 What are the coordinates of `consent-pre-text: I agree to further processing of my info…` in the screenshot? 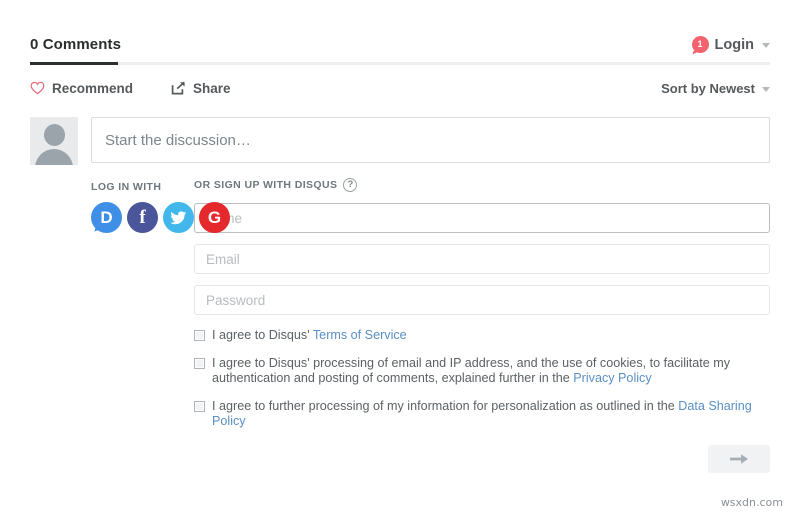 It's located at (445, 406).